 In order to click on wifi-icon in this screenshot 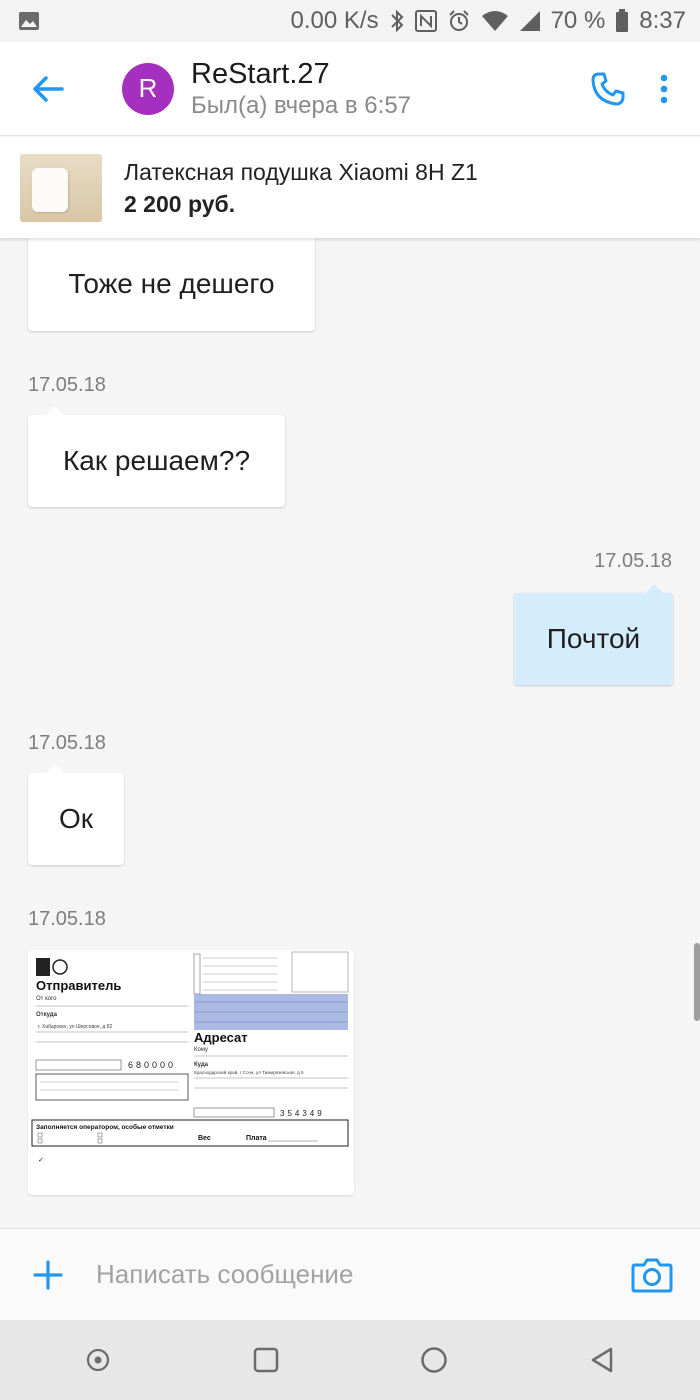, I will do `click(495, 21)`.